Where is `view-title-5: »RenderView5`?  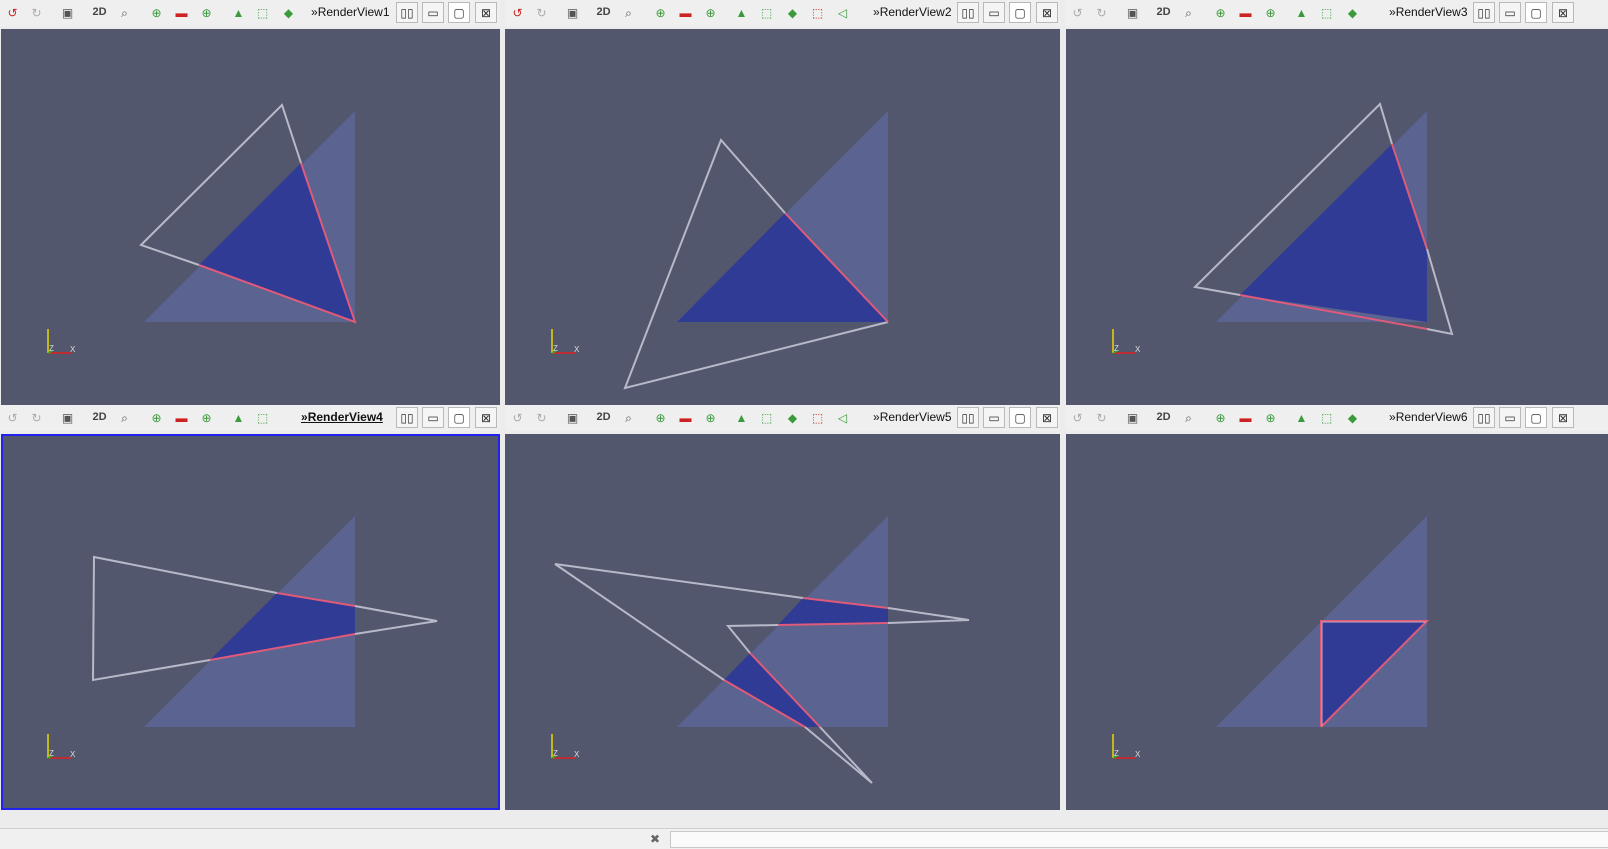
view-title-5: »RenderView5 is located at coordinates (912, 417).